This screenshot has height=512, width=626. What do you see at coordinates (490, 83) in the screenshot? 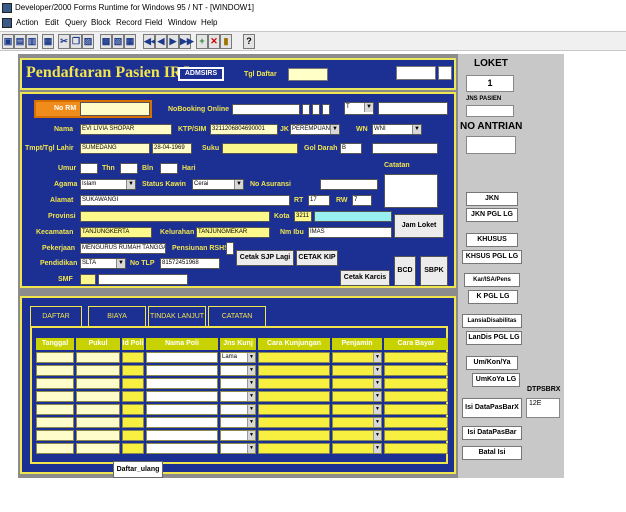
I see `loket-field: 1` at bounding box center [490, 83].